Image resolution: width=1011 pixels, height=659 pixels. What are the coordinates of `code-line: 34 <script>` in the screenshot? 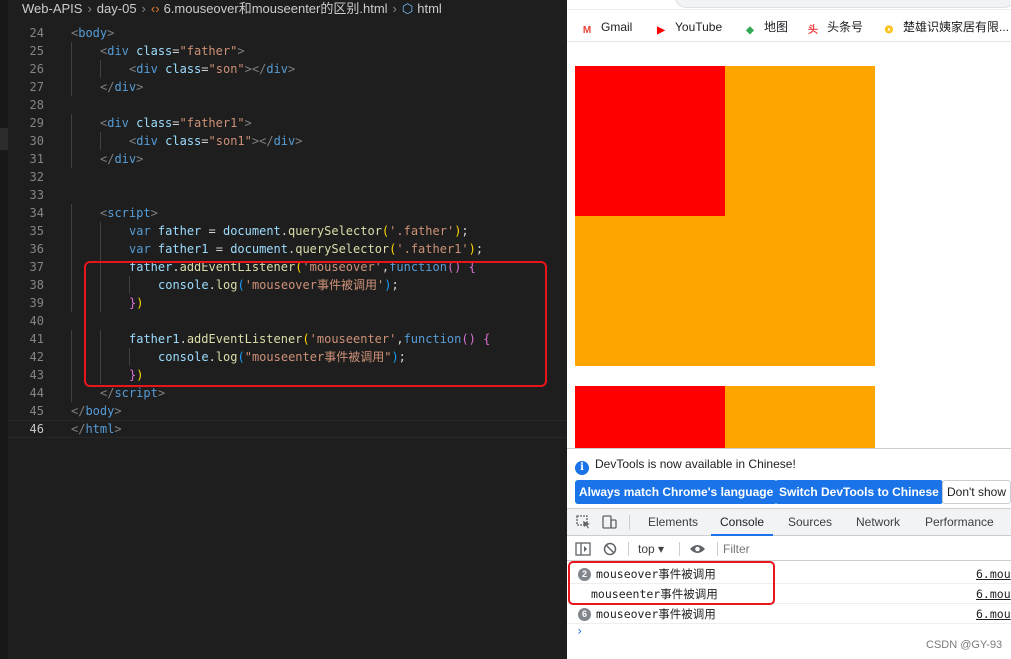 It's located at (287, 213).